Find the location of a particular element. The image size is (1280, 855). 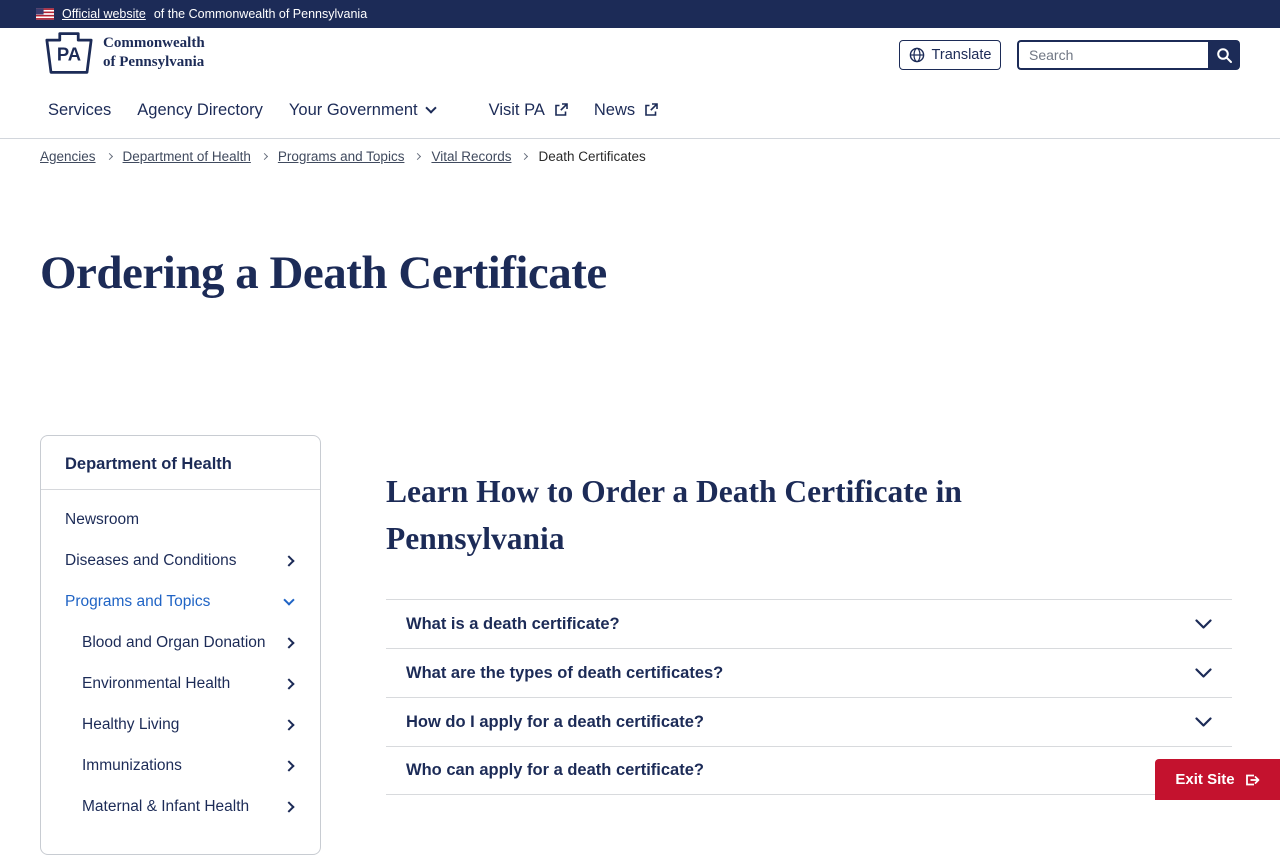

nav-agency-directory-label: Agency Directory is located at coordinates (200, 109).